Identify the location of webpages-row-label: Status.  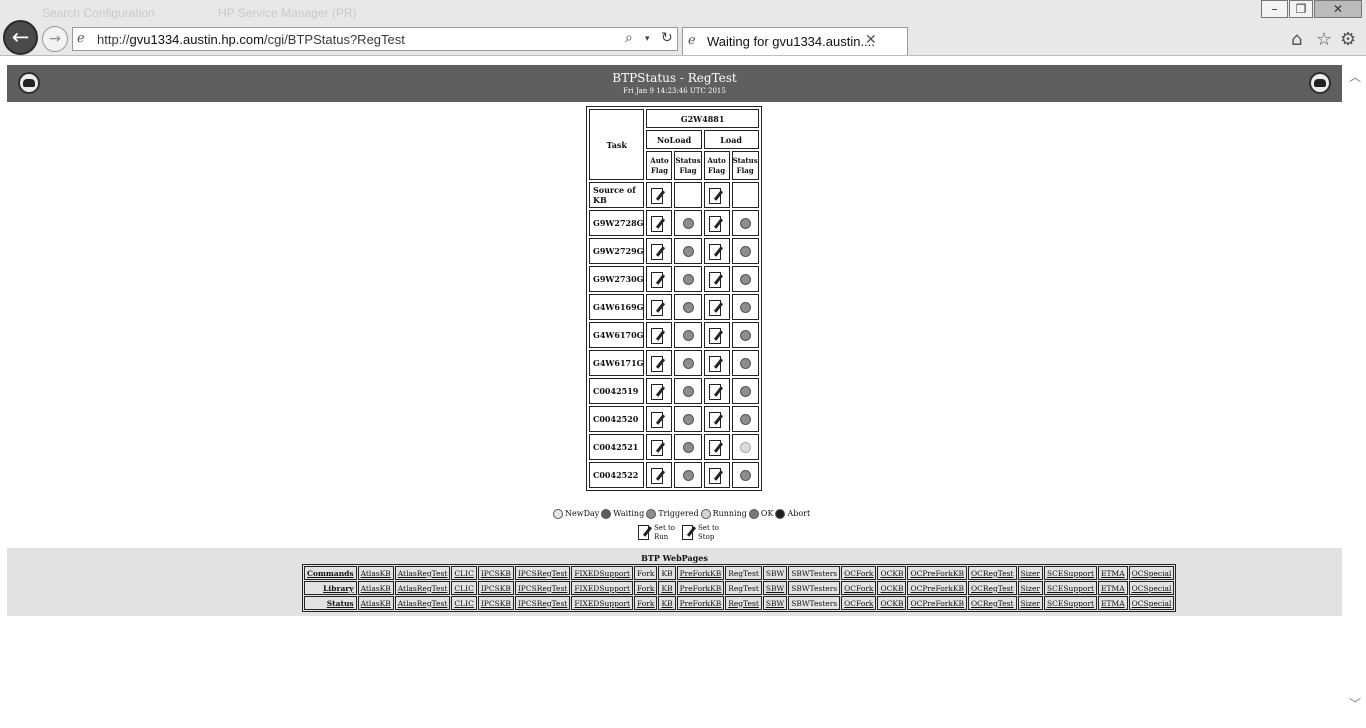
(330, 603).